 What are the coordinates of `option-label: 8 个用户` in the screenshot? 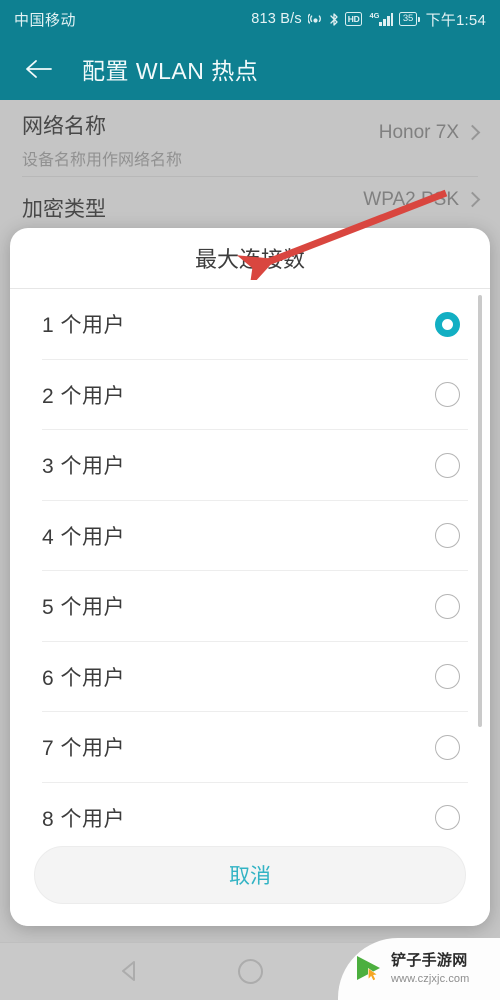 It's located at (84, 819).